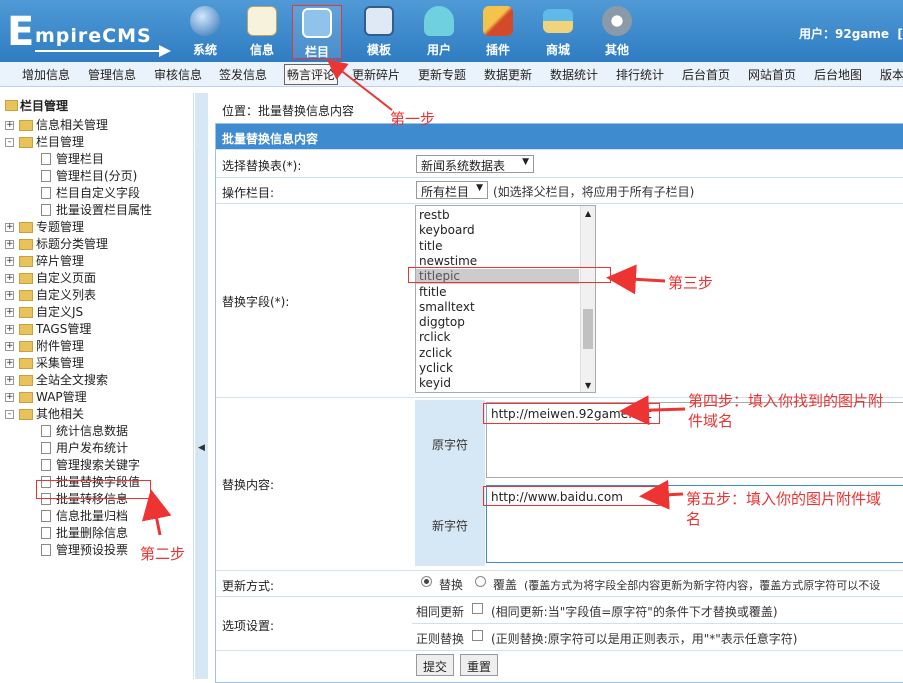 This screenshot has height=683, width=903. What do you see at coordinates (178, 74) in the screenshot?
I see `menu-review-info: 审核信息` at bounding box center [178, 74].